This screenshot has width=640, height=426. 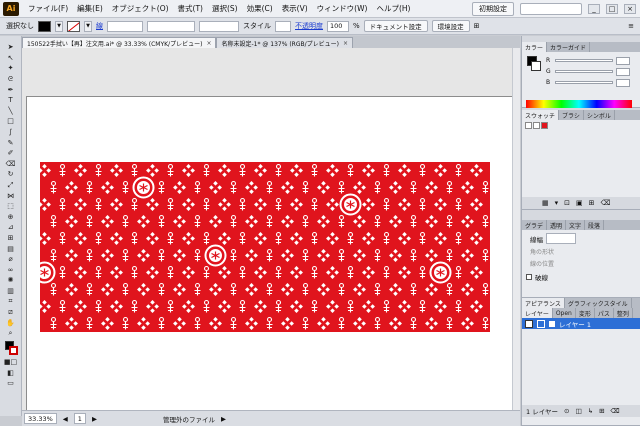 What do you see at coordinates (516, 229) in the screenshot?
I see `vertical-scrollbar` at bounding box center [516, 229].